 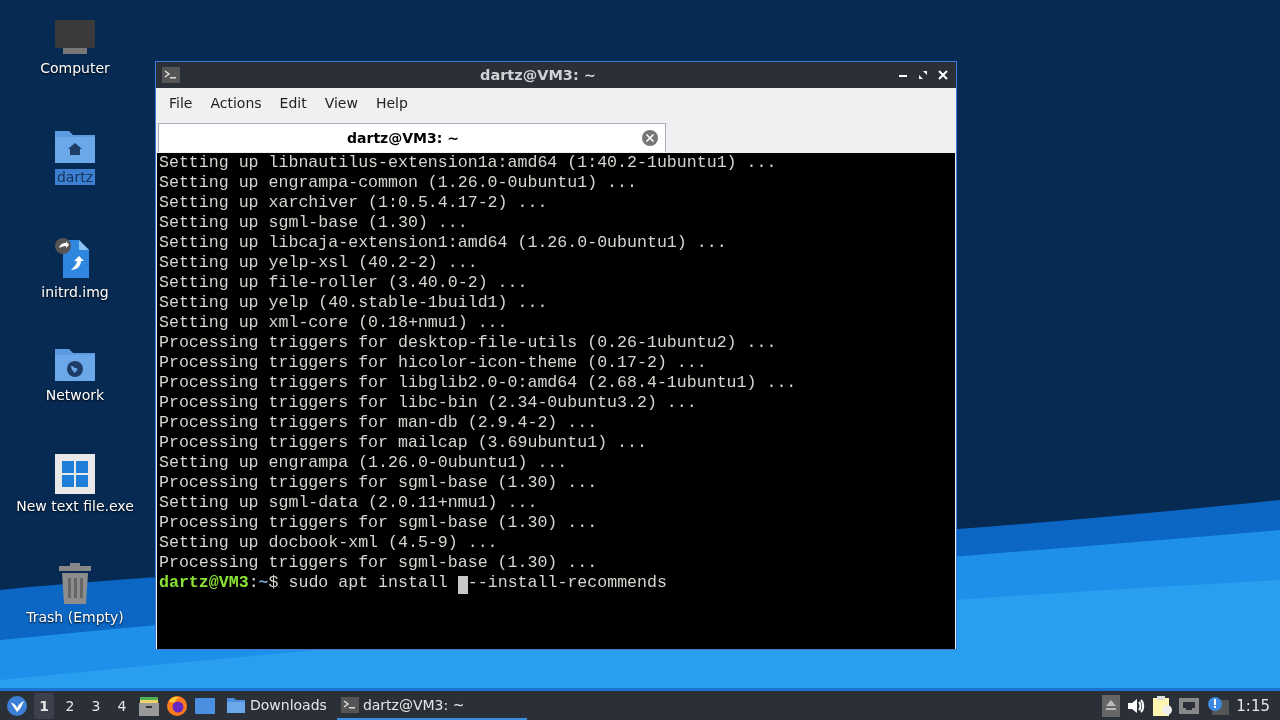 I want to click on folder-icon, so click(x=236, y=704).